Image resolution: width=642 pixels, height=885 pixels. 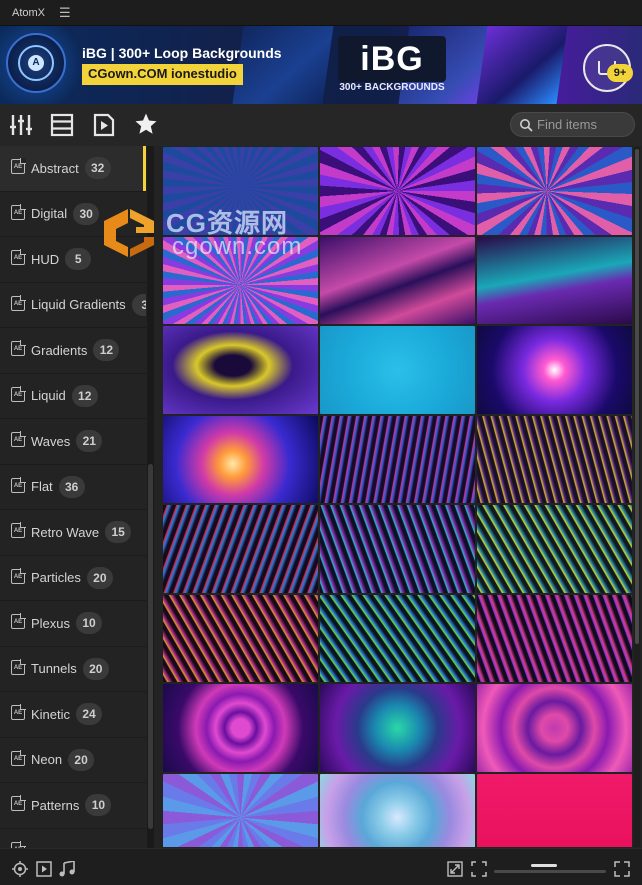 I want to click on fullscreen-icon, so click(x=622, y=869).